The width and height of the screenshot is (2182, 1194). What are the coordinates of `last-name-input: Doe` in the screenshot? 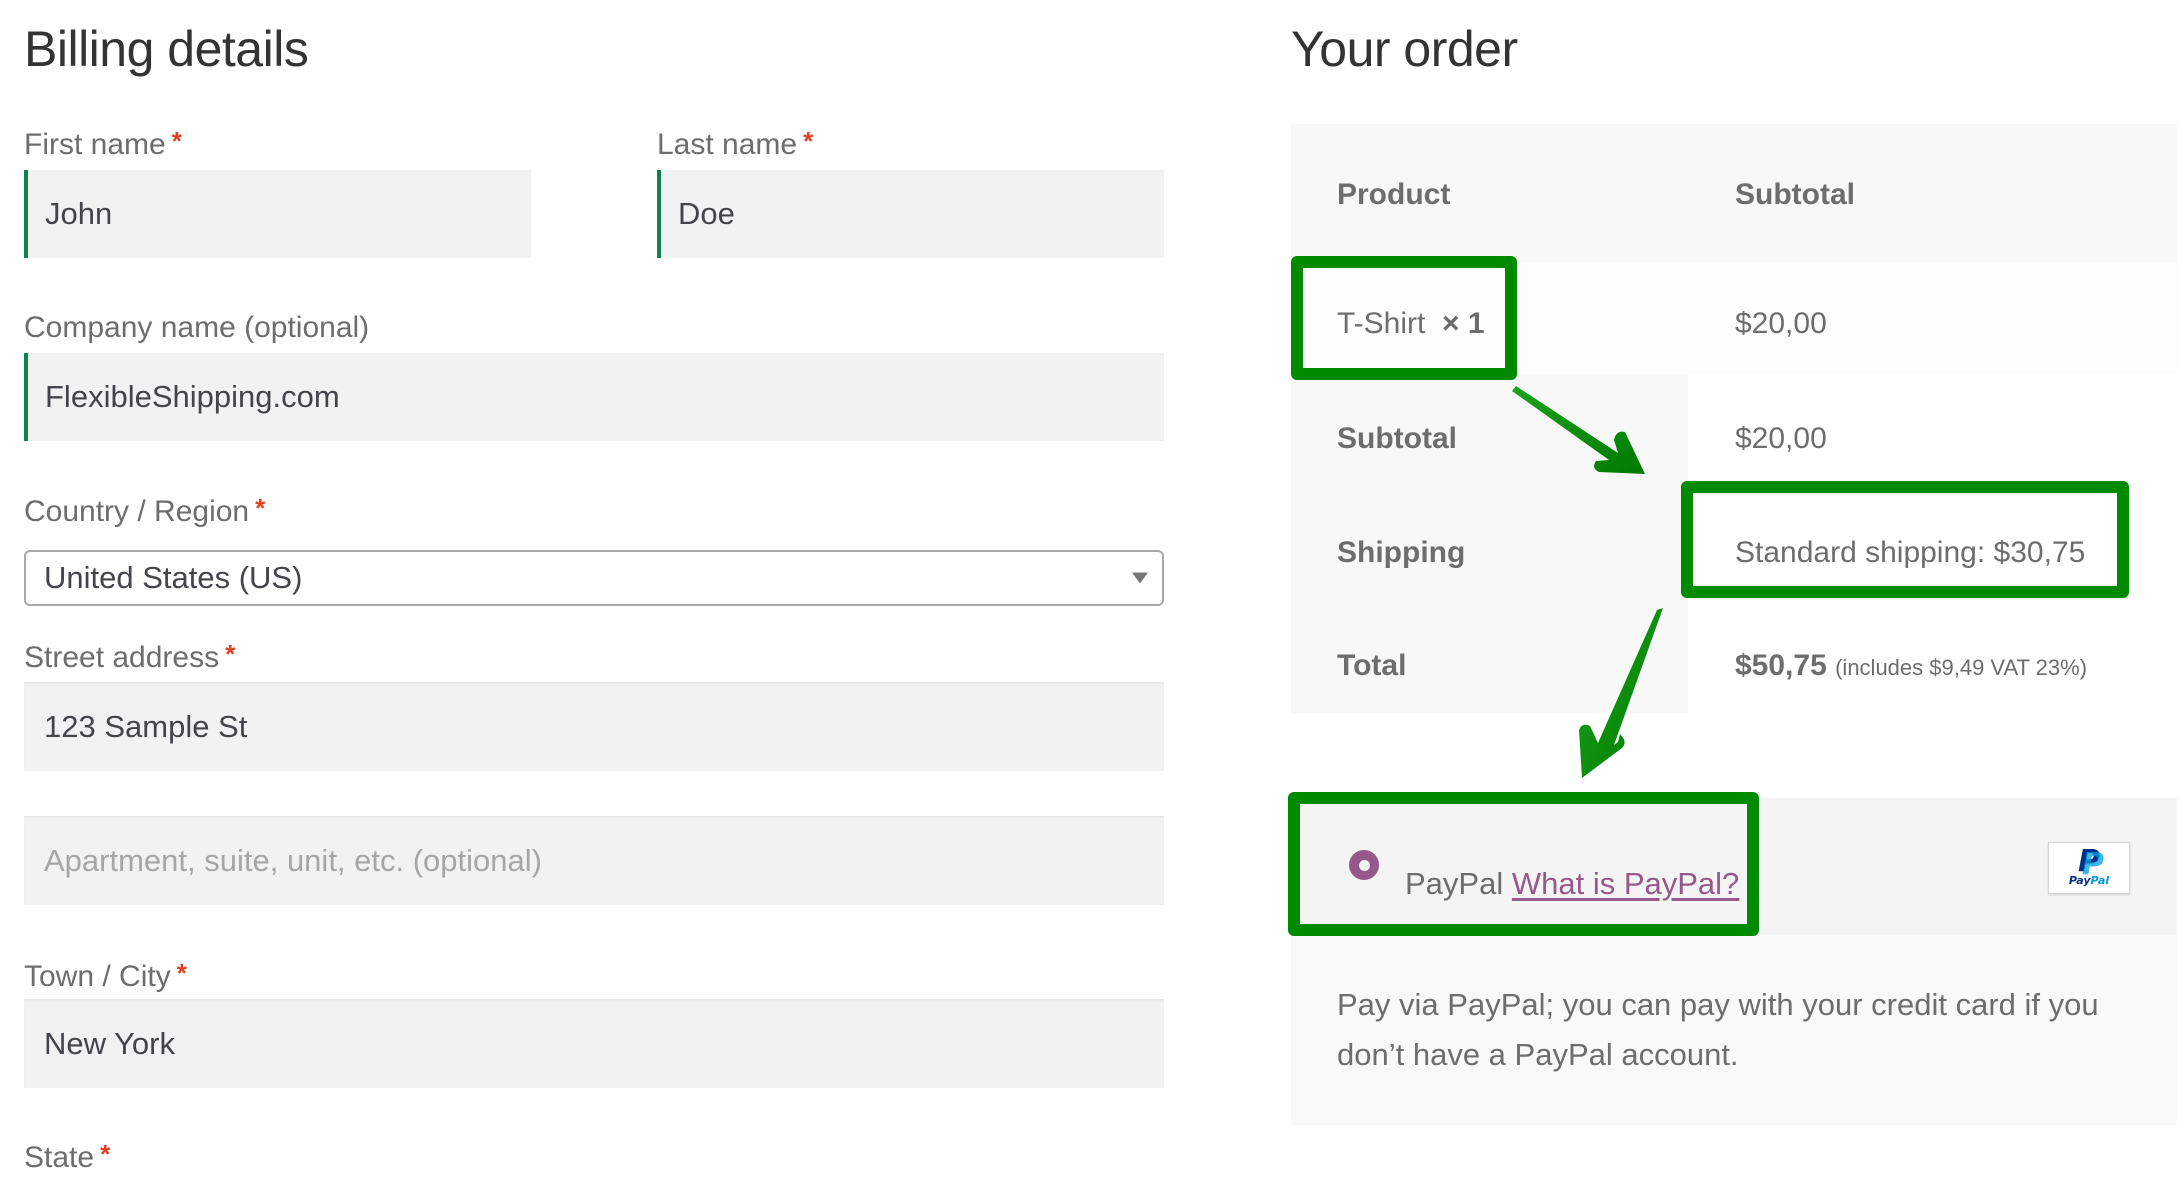 It's located at (910, 214).